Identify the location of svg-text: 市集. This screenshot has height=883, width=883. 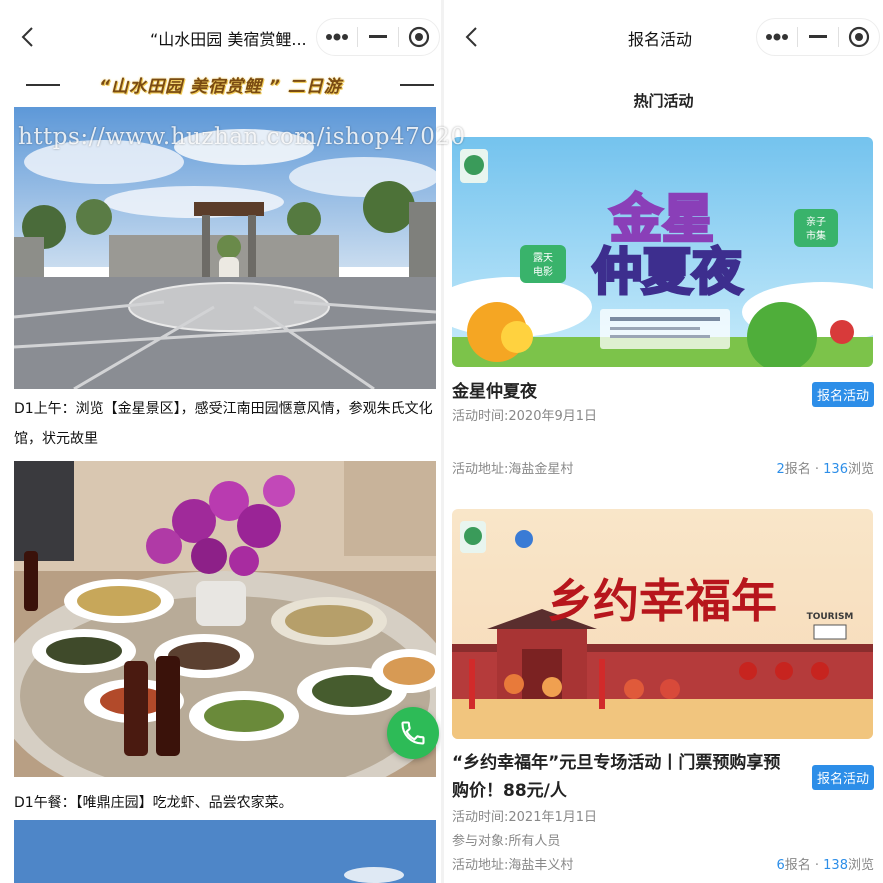
(816, 235).